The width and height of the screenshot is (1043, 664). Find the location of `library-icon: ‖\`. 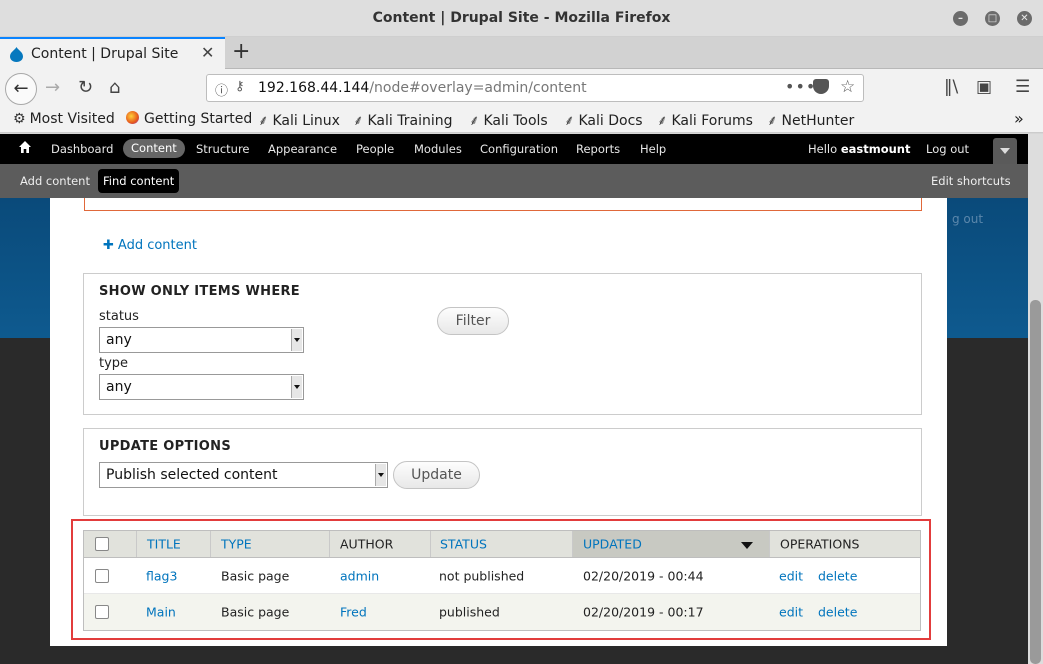

library-icon: ‖\ is located at coordinates (951, 87).